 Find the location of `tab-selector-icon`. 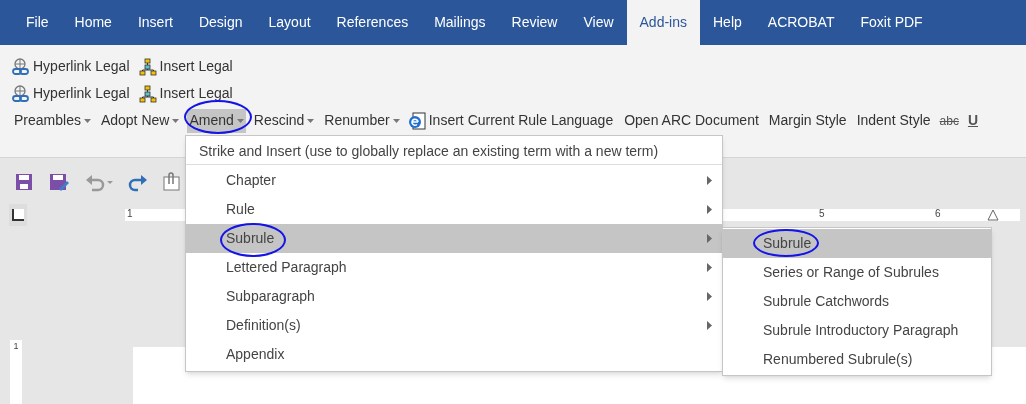

tab-selector-icon is located at coordinates (18, 215).